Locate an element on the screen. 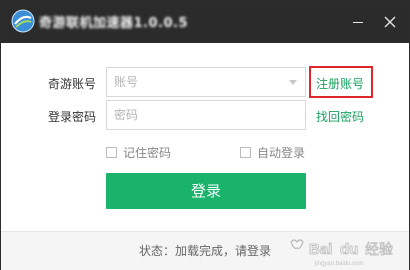  password-input: 密码 is located at coordinates (206, 115).